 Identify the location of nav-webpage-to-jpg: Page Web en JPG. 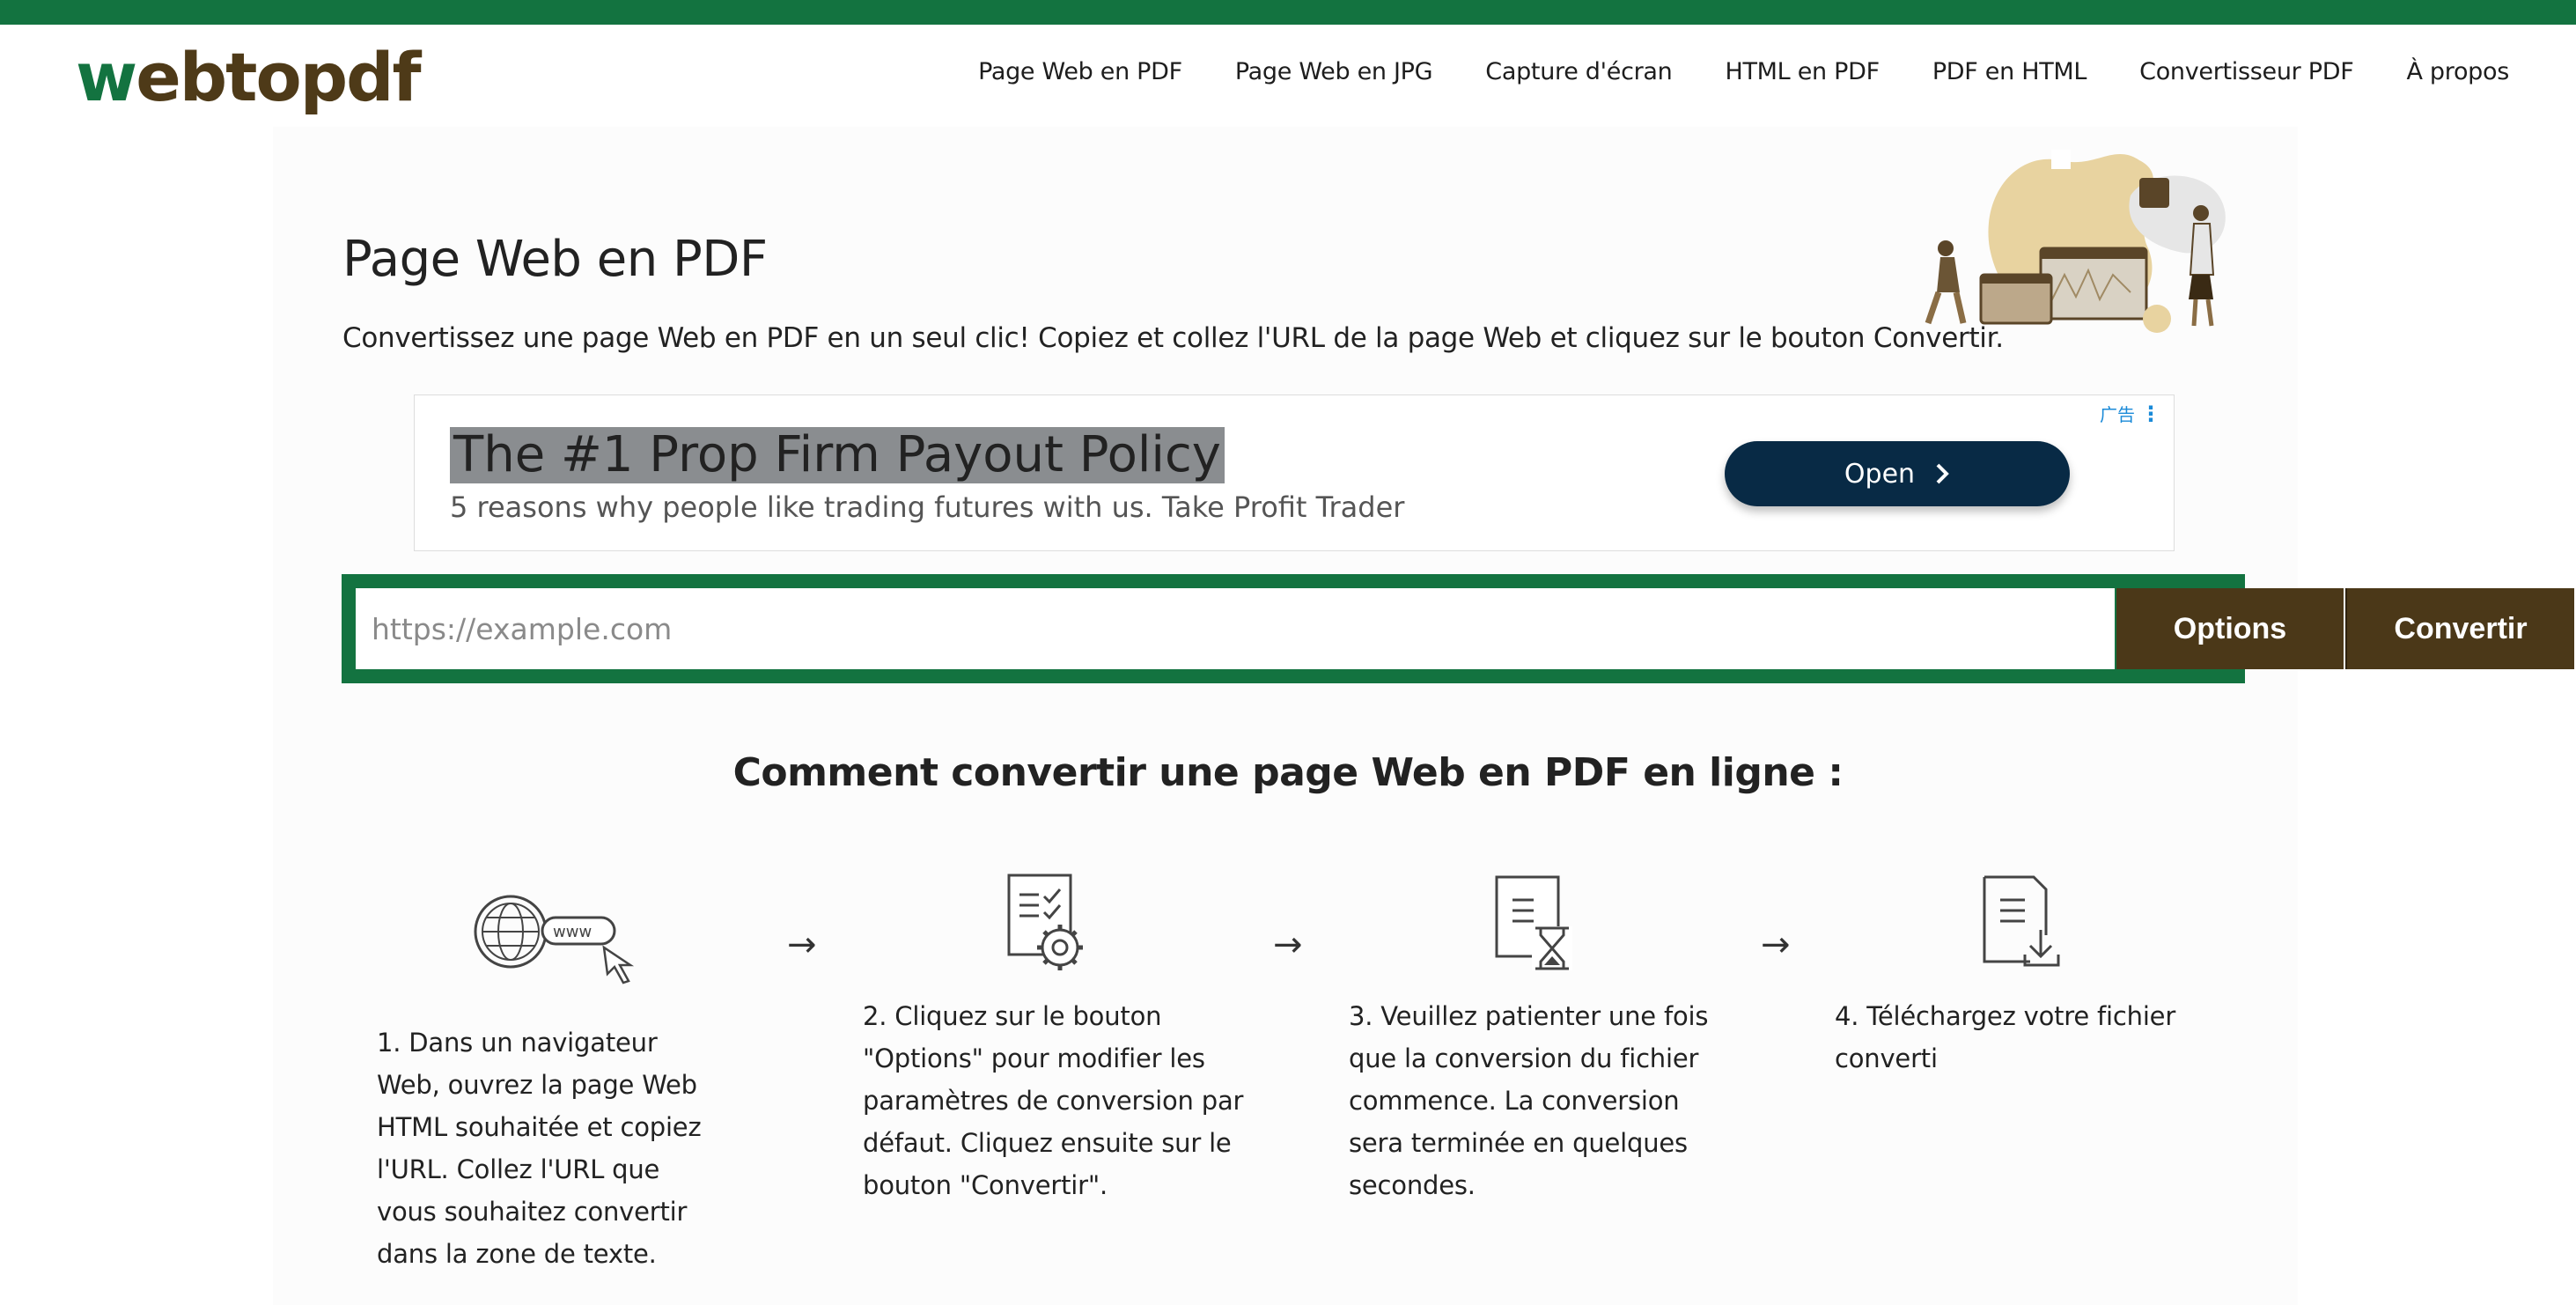
(1334, 71).